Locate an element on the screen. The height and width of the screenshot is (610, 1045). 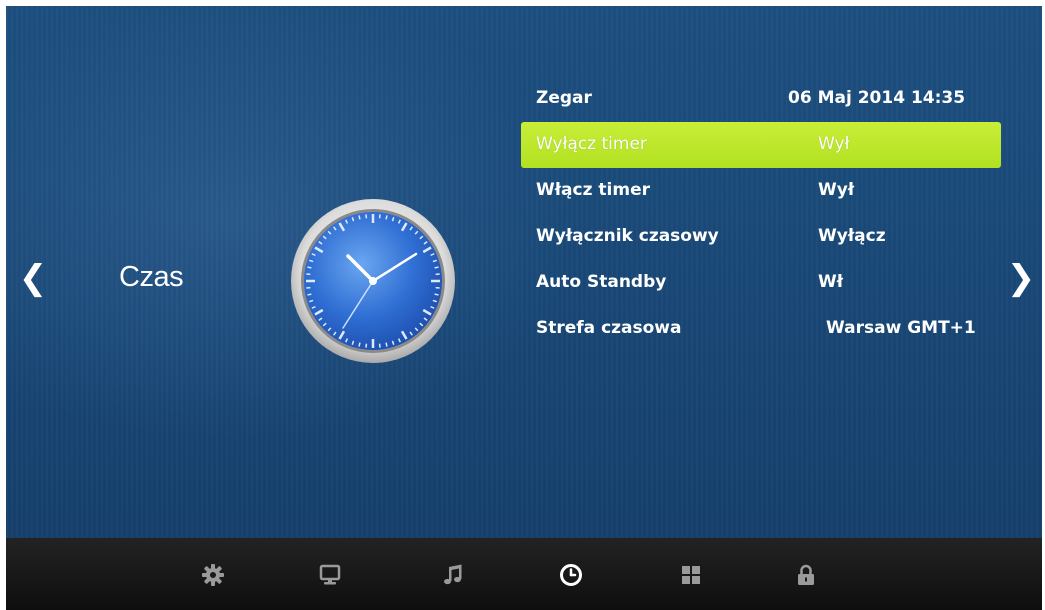
menu-row-value: Wyłącz is located at coordinates (852, 236).